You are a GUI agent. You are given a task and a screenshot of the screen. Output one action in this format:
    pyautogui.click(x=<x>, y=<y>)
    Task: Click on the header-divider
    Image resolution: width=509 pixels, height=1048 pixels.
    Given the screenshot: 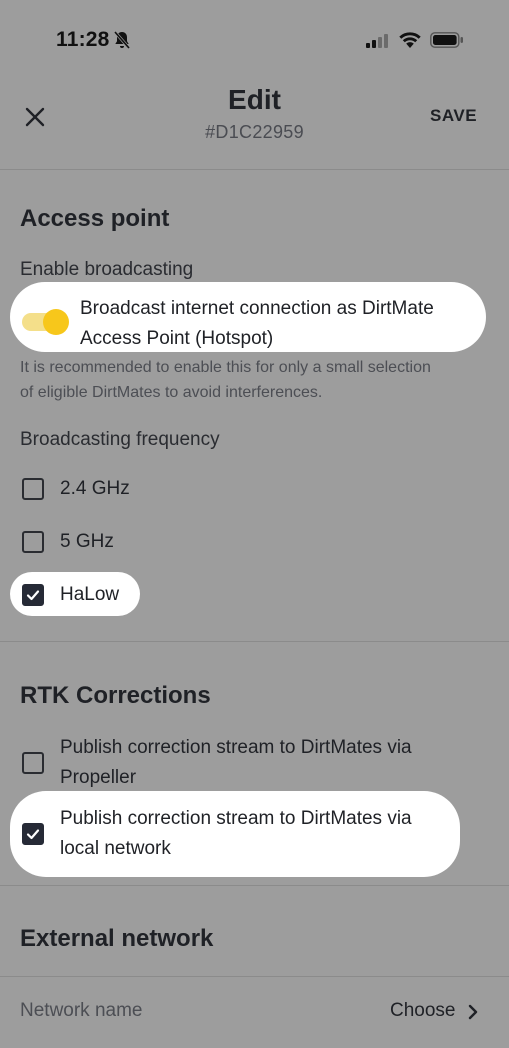 What is the action you would take?
    pyautogui.click(x=254, y=169)
    